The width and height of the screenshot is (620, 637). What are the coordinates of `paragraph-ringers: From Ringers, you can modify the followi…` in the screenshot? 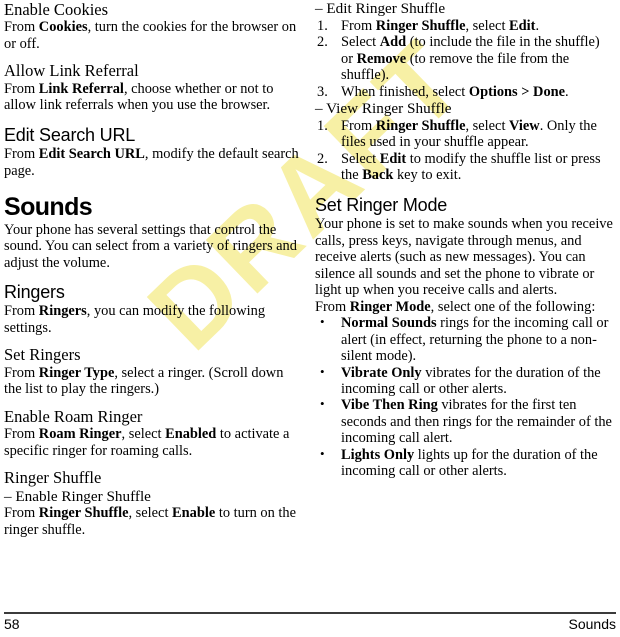 It's located at (153, 319).